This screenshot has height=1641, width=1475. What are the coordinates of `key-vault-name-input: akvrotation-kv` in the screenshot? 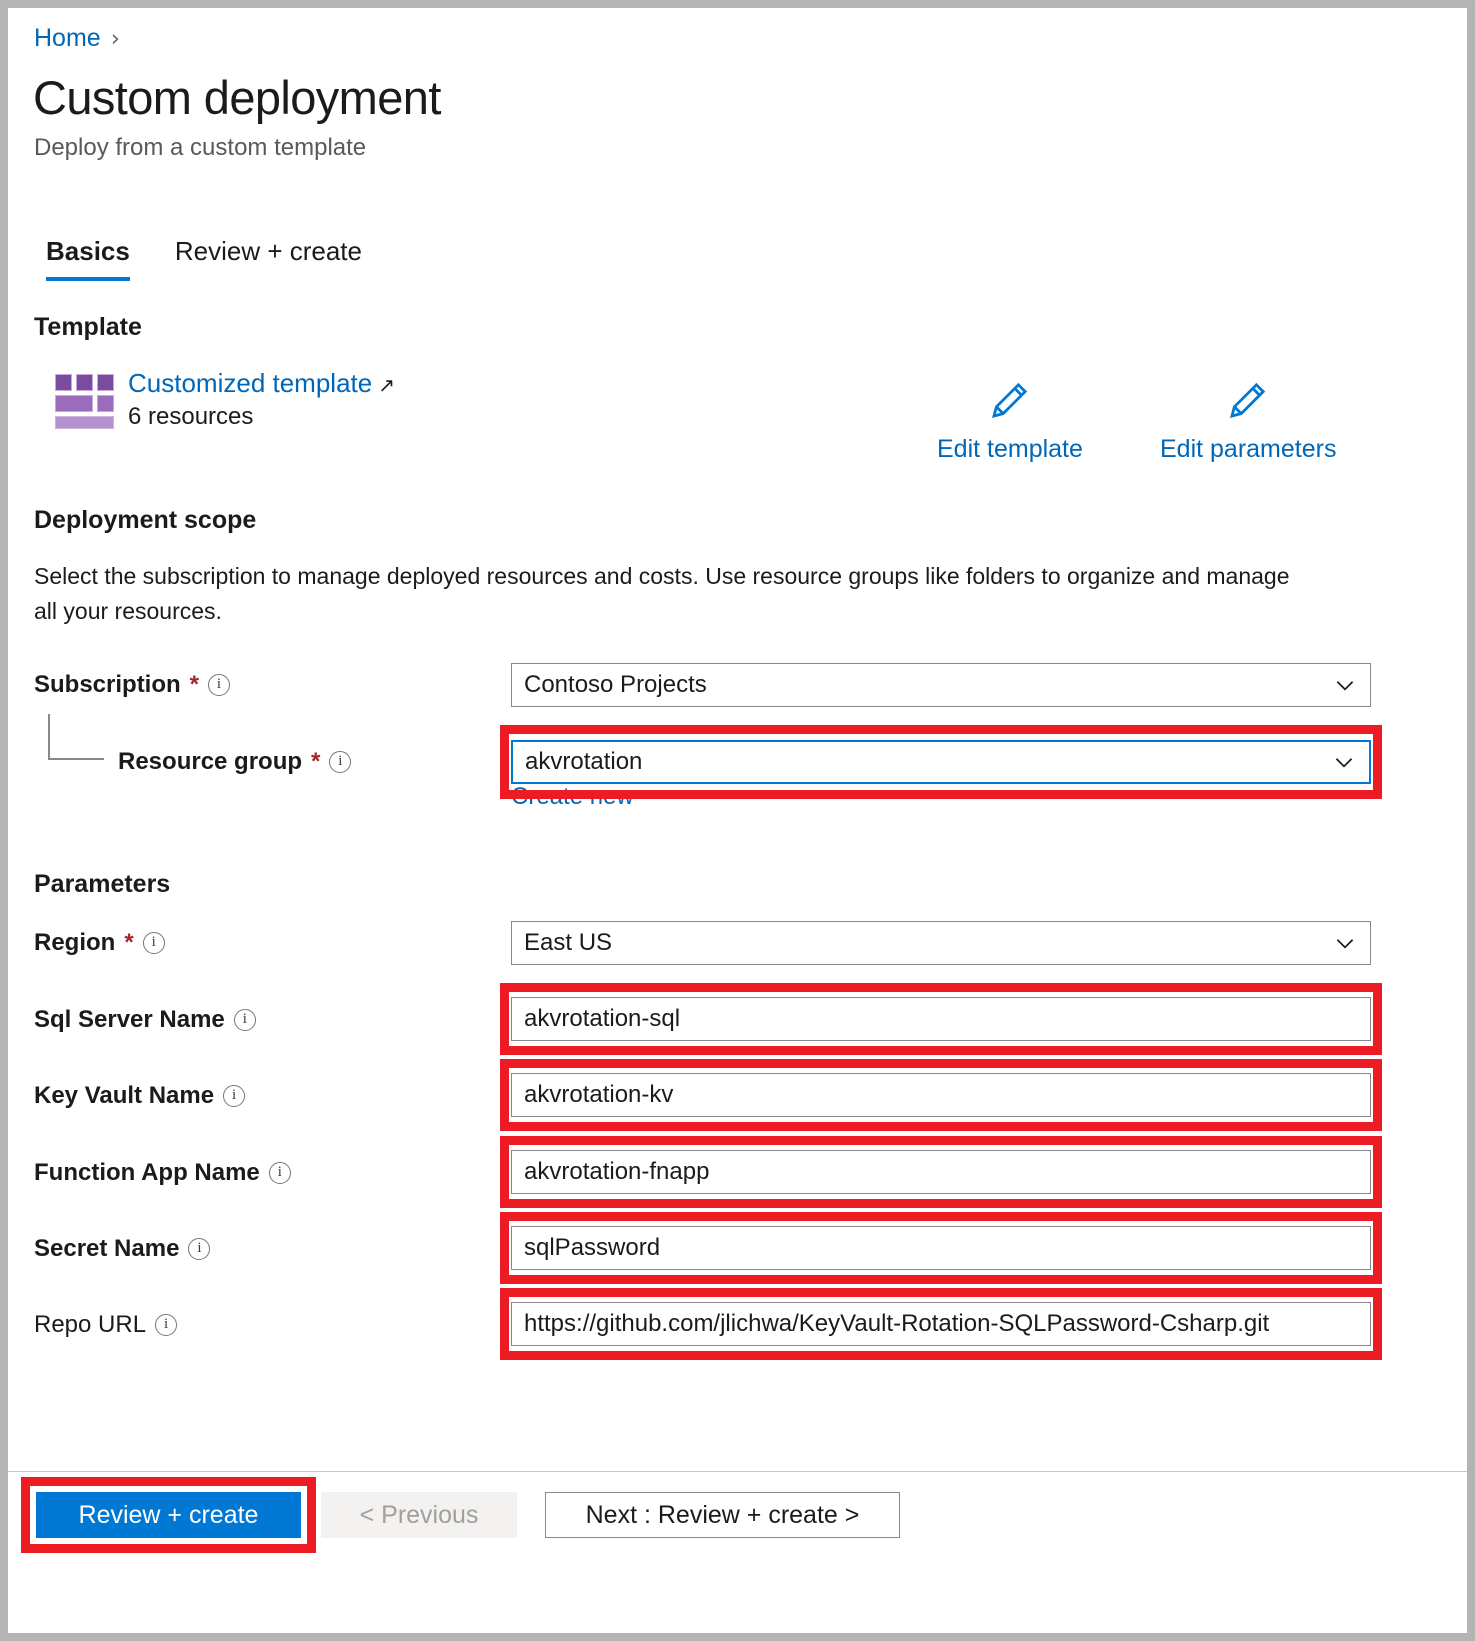 It's located at (941, 1095).